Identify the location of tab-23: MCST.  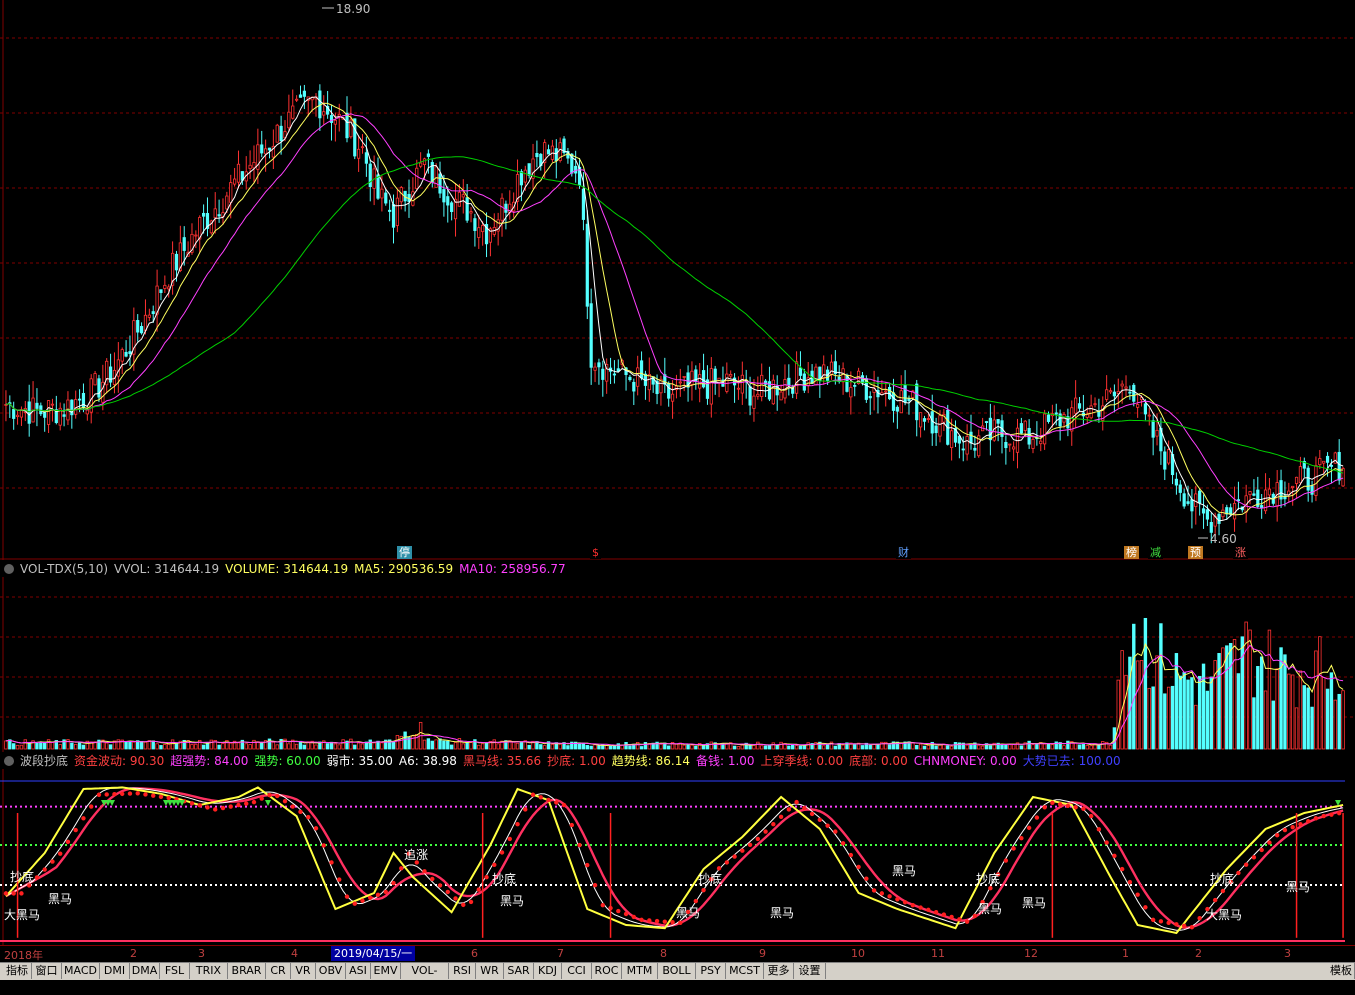
(745, 971).